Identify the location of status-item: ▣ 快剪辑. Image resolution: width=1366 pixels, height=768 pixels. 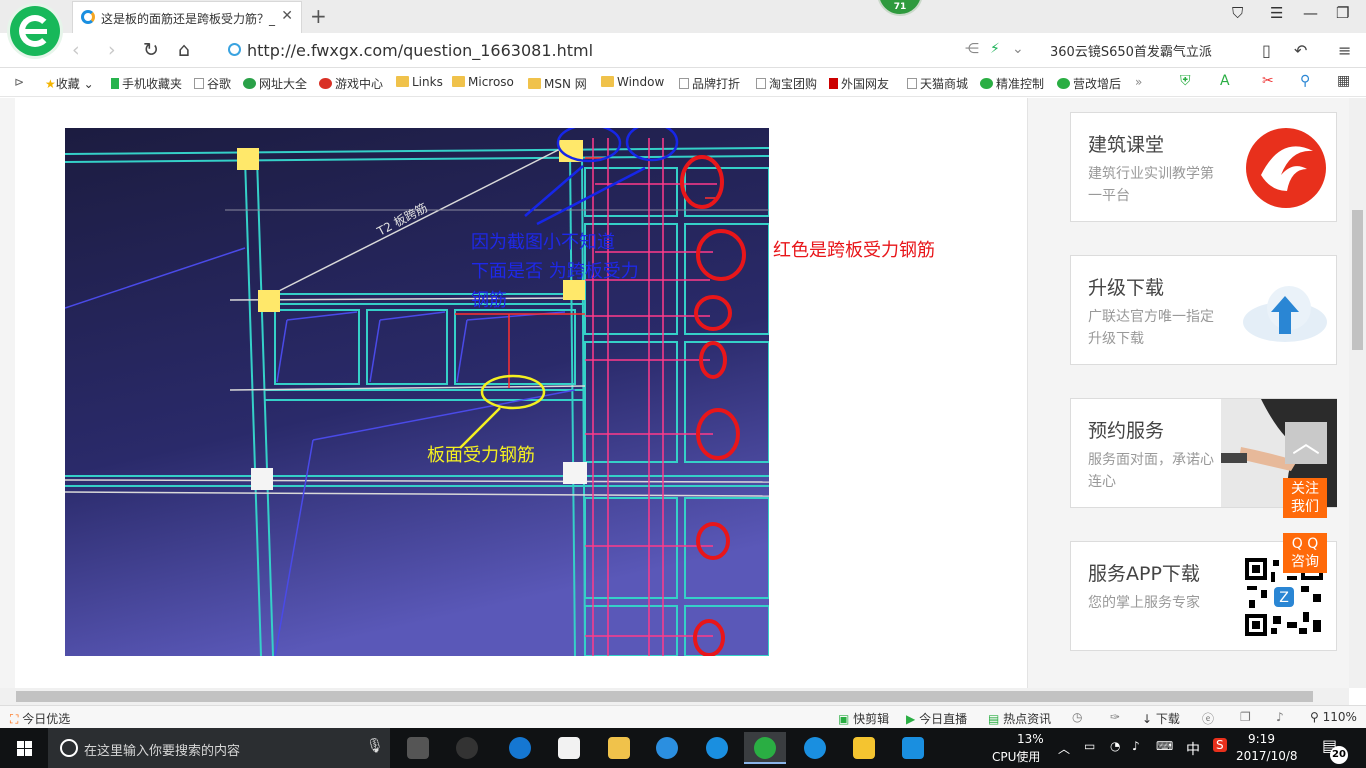
(863, 718).